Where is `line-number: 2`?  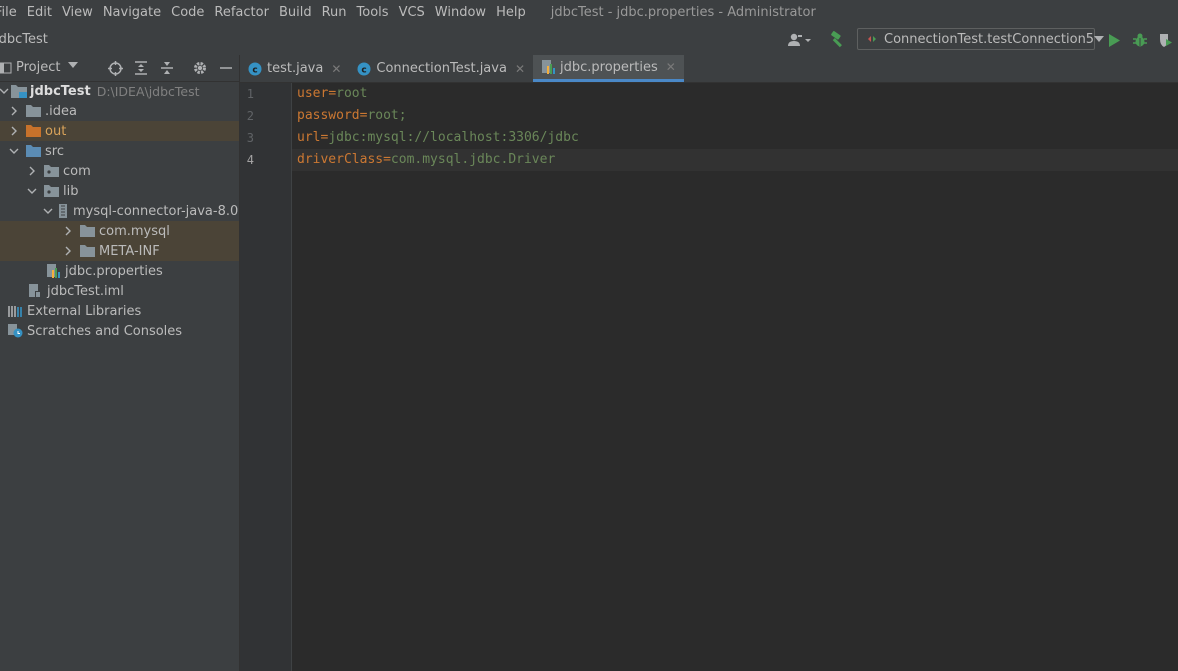 line-number: 2 is located at coordinates (250, 116).